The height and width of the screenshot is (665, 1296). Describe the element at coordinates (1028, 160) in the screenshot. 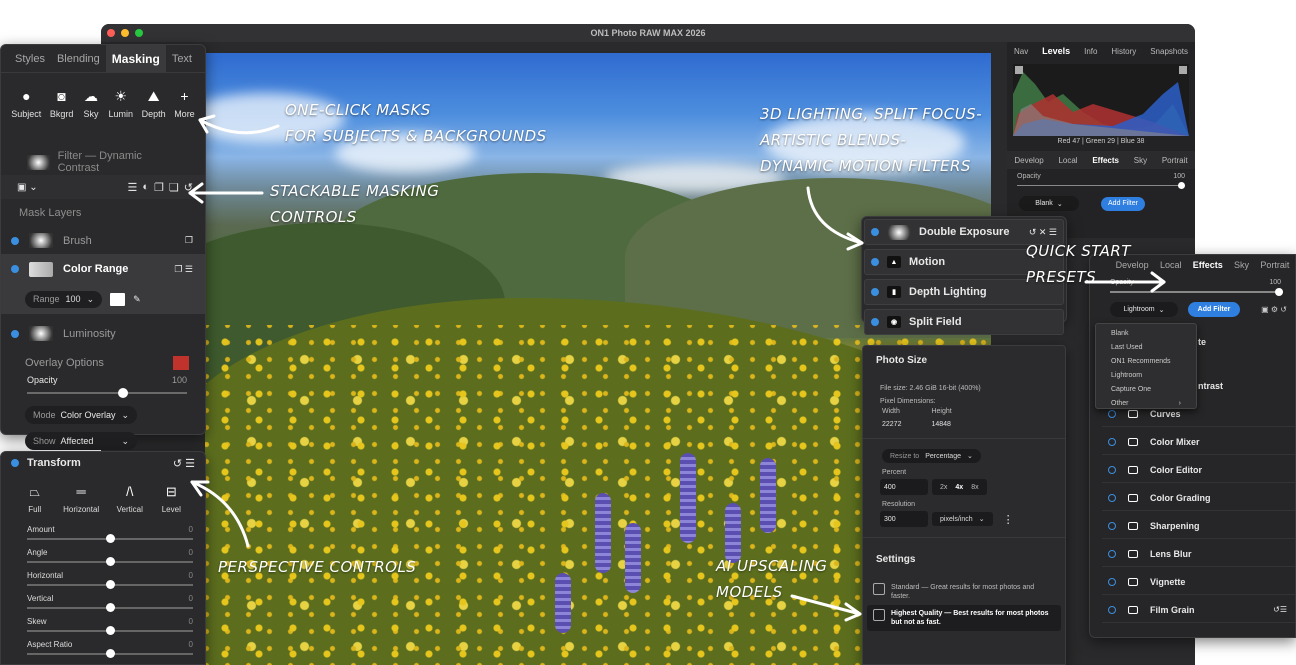

I see `tab-develop: Develop` at that location.